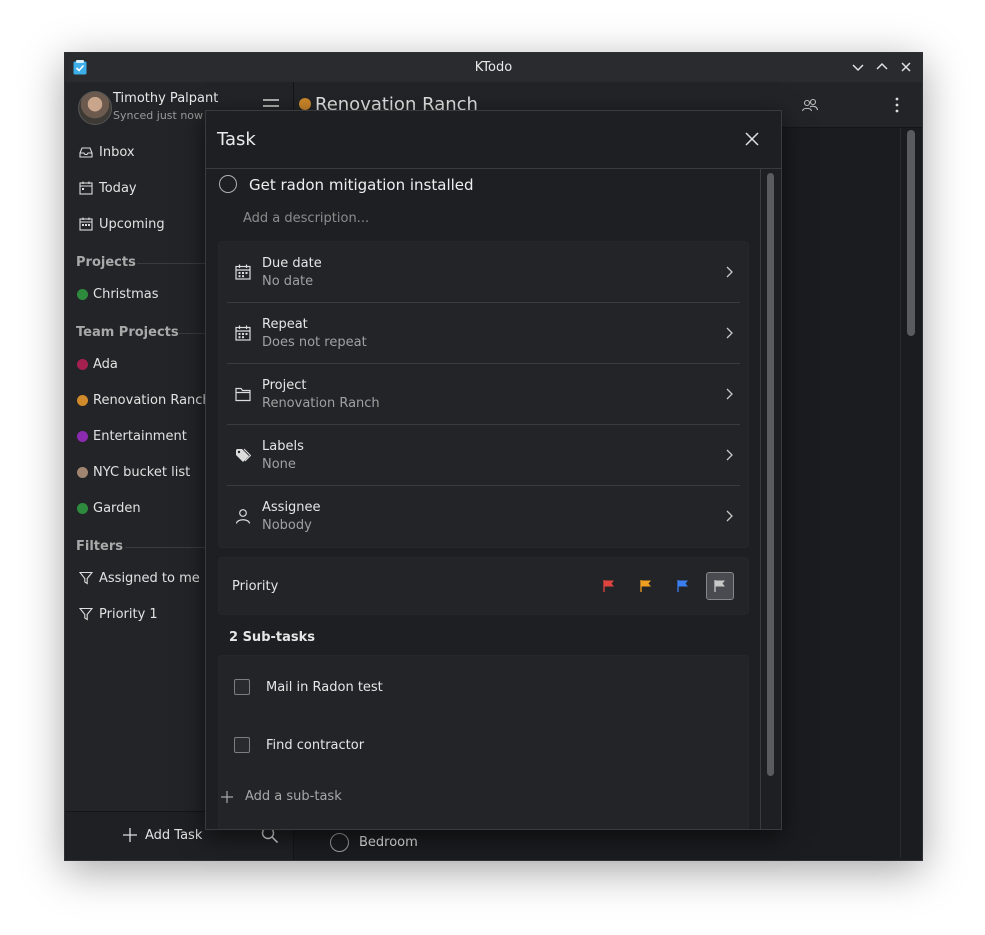 The height and width of the screenshot is (935, 985). What do you see at coordinates (483, 455) in the screenshot?
I see `labels-row: Labels None` at bounding box center [483, 455].